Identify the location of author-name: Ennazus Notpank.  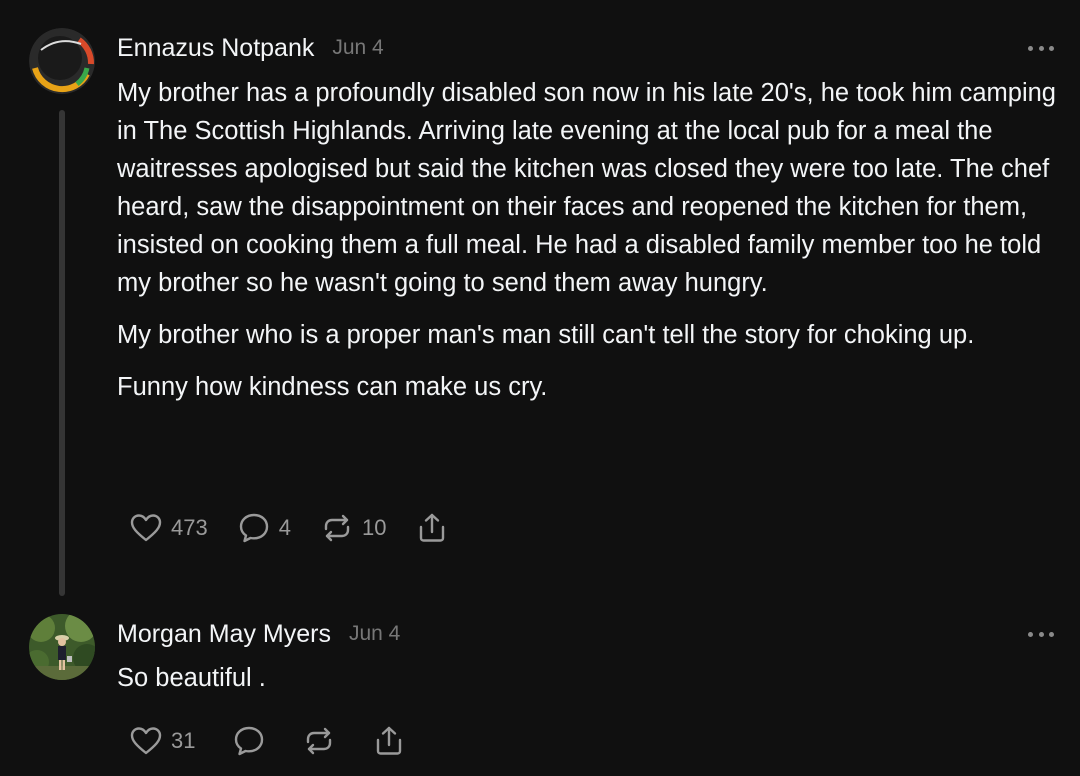
(215, 48).